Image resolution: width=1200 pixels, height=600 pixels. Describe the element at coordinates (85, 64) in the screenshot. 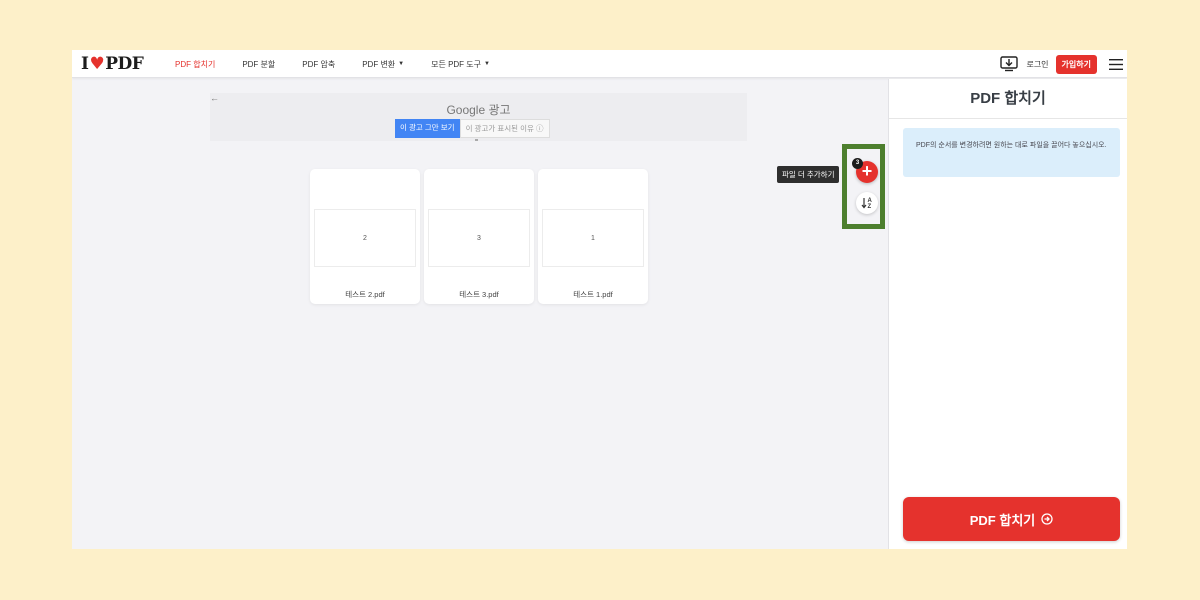

I see `logo-letter-i: I` at that location.